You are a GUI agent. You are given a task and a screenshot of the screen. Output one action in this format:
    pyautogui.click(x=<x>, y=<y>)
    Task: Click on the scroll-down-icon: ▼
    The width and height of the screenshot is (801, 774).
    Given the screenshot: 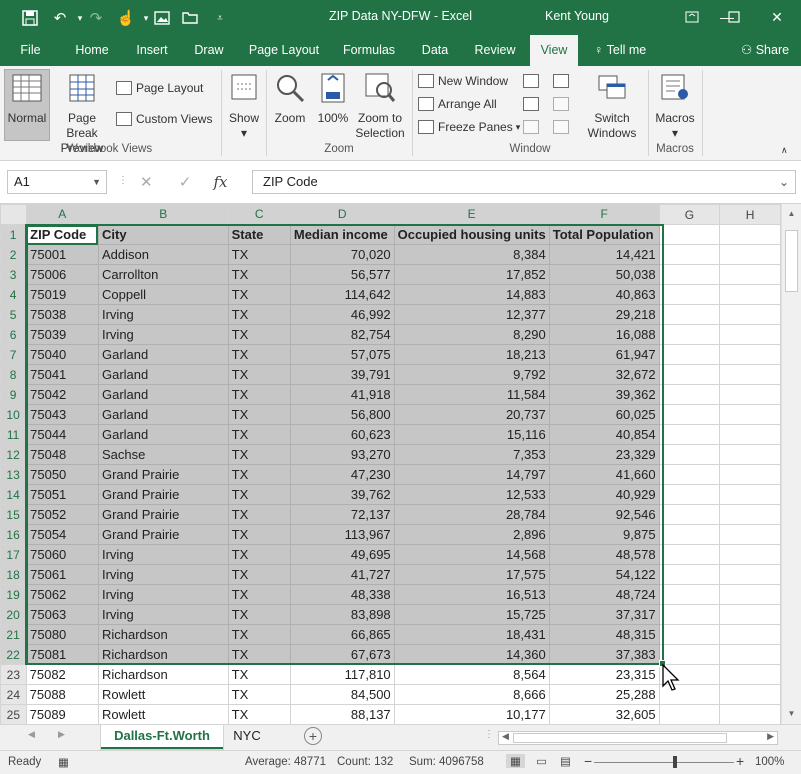 What is the action you would take?
    pyautogui.click(x=791, y=714)
    